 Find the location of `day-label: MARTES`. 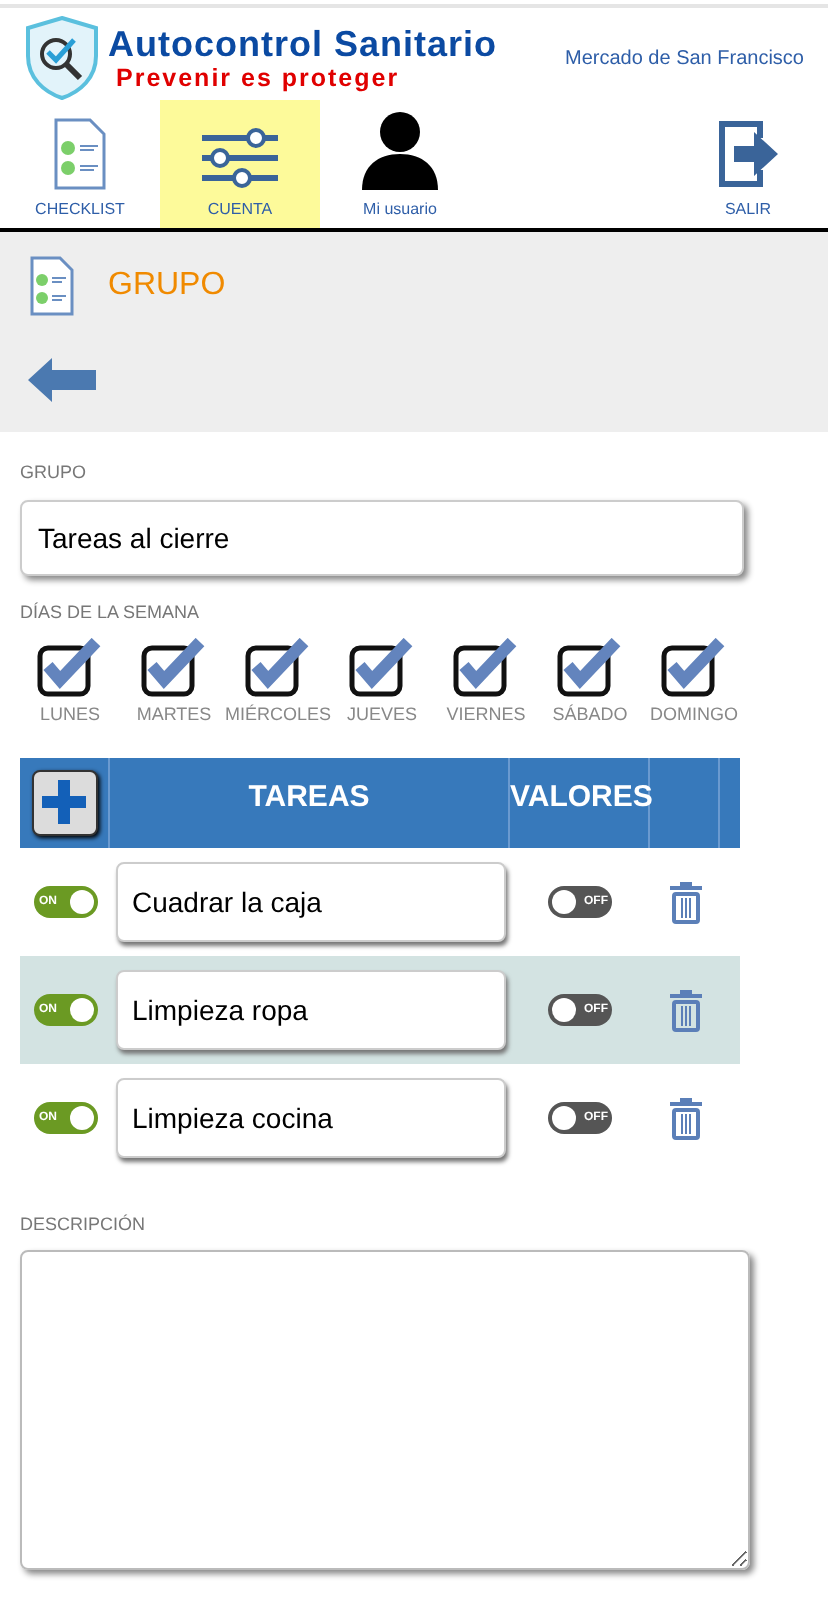

day-label: MARTES is located at coordinates (174, 715).